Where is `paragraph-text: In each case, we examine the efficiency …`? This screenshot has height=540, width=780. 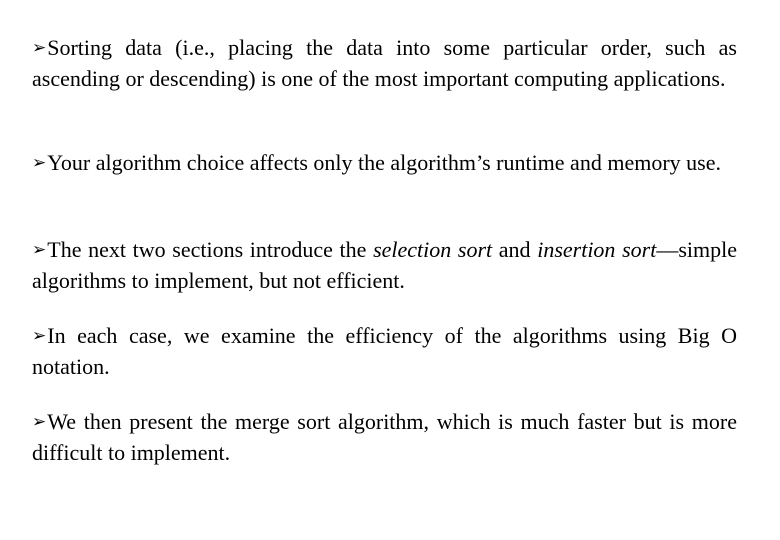
paragraph-text: In each case, we examine the efficiency … is located at coordinates (384, 351).